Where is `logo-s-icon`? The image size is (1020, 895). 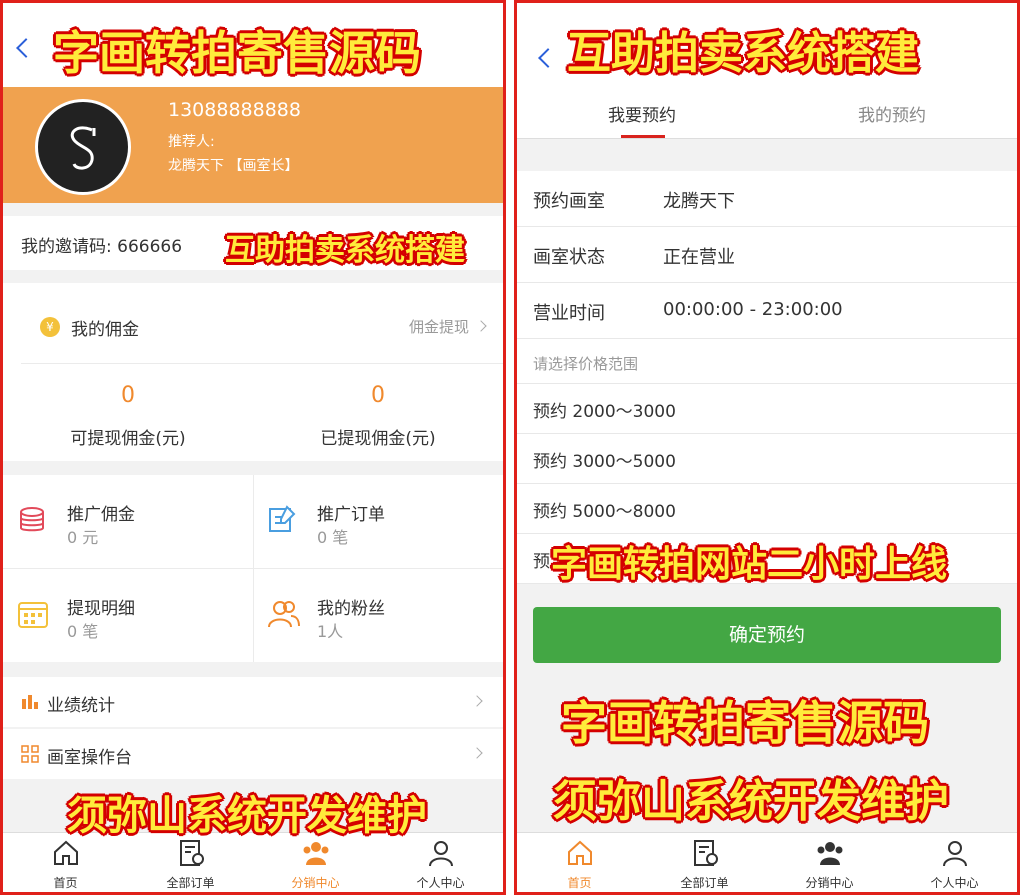 logo-s-icon is located at coordinates (83, 148).